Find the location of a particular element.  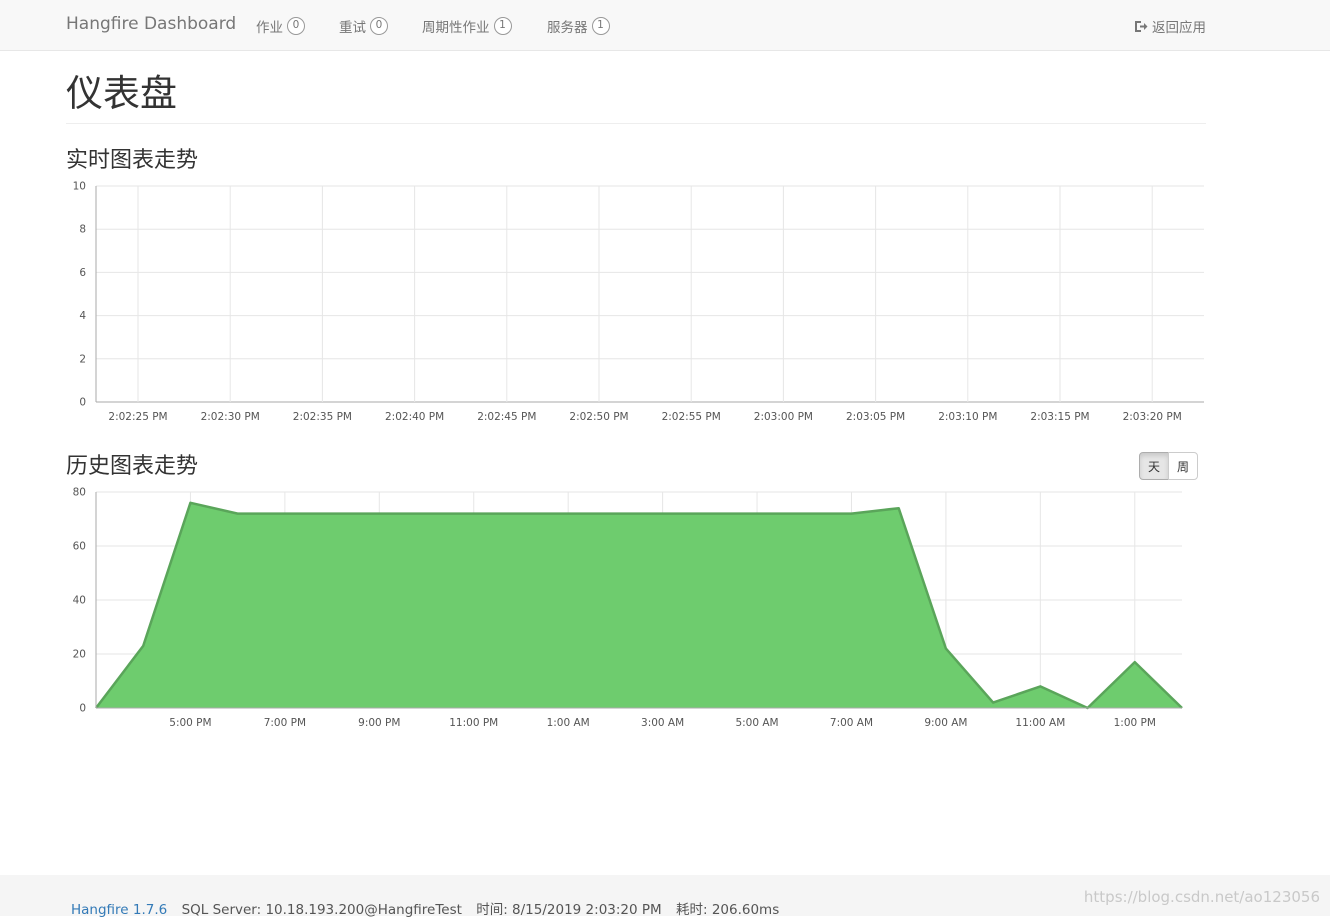

x-tick-label: 9:00 AM is located at coordinates (945, 723).